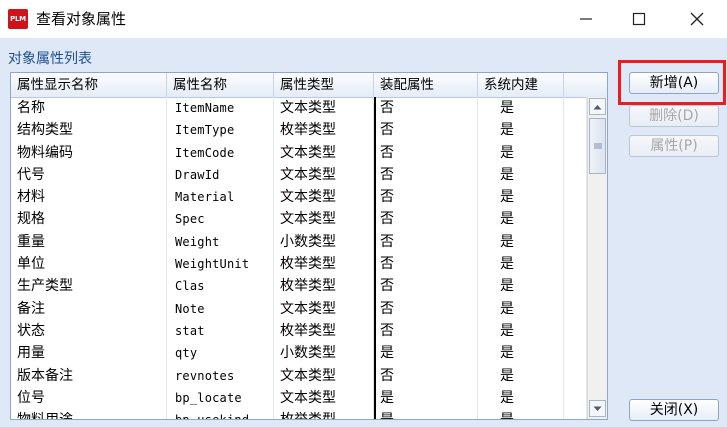  I want to click on chevron-down-icon, so click(597, 408).